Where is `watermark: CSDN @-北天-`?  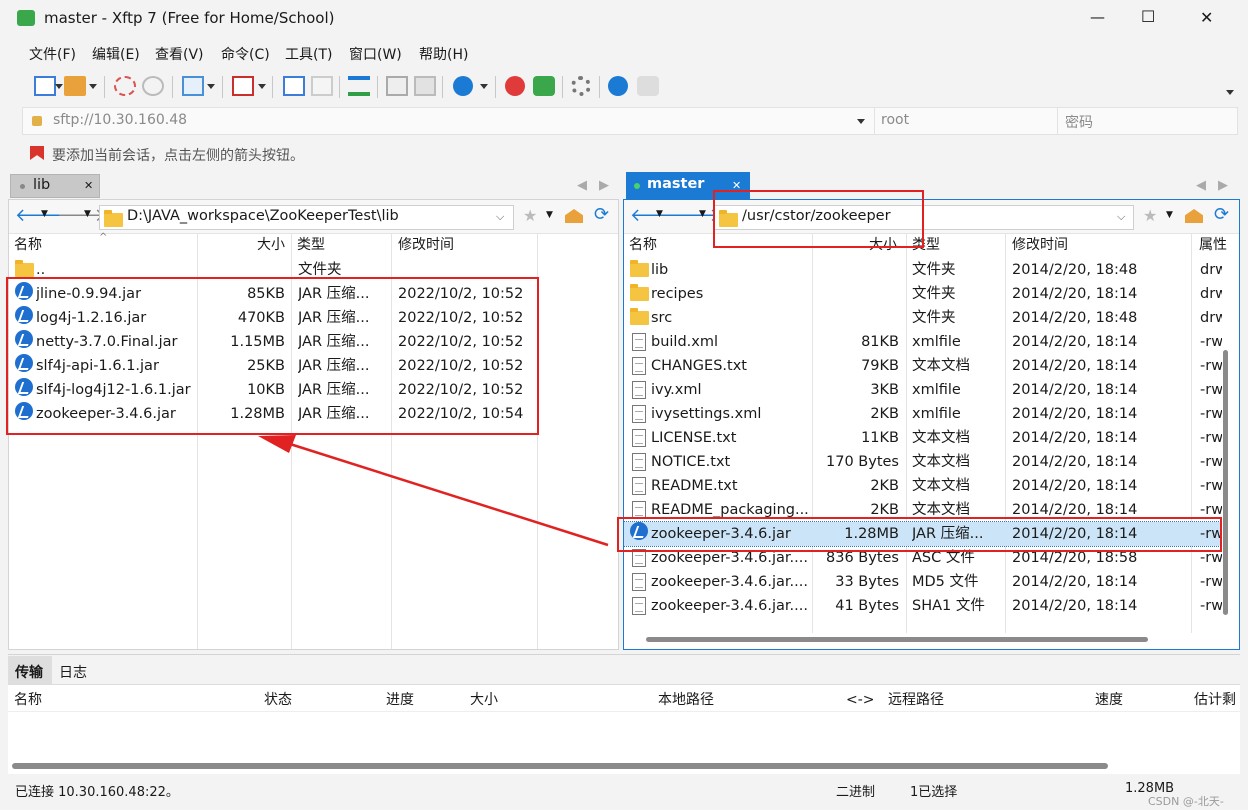
watermark: CSDN @-北天- is located at coordinates (1186, 801).